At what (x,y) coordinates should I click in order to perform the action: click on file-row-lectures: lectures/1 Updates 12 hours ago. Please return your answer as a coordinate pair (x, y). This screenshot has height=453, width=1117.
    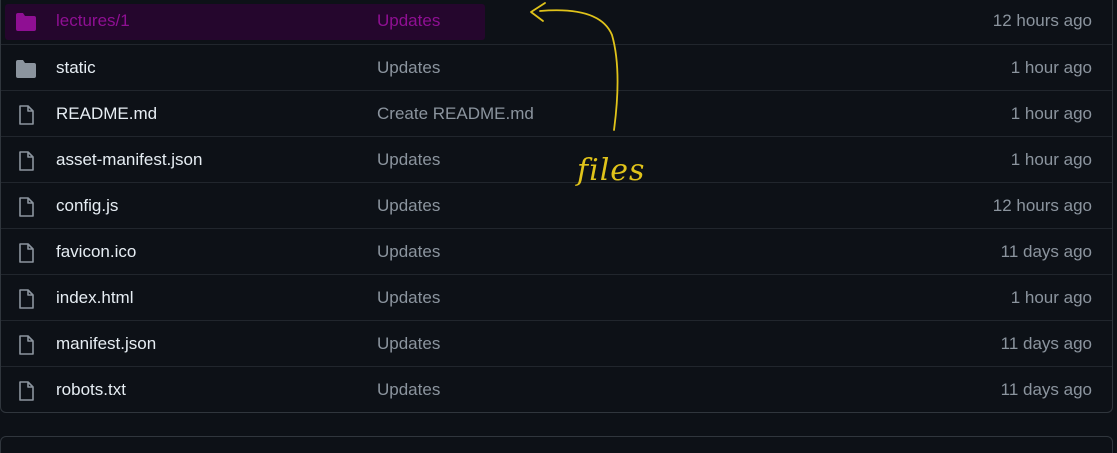
    Looking at the image, I should click on (556, 22).